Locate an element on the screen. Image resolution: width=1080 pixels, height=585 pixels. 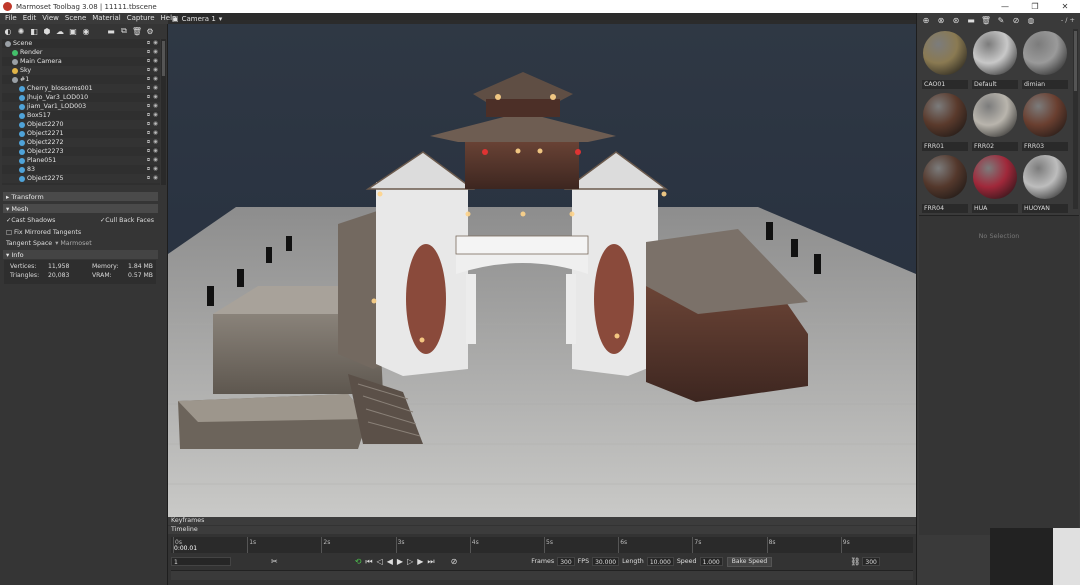
settings-gear-icon: ⚙ is located at coordinates (150, 31).